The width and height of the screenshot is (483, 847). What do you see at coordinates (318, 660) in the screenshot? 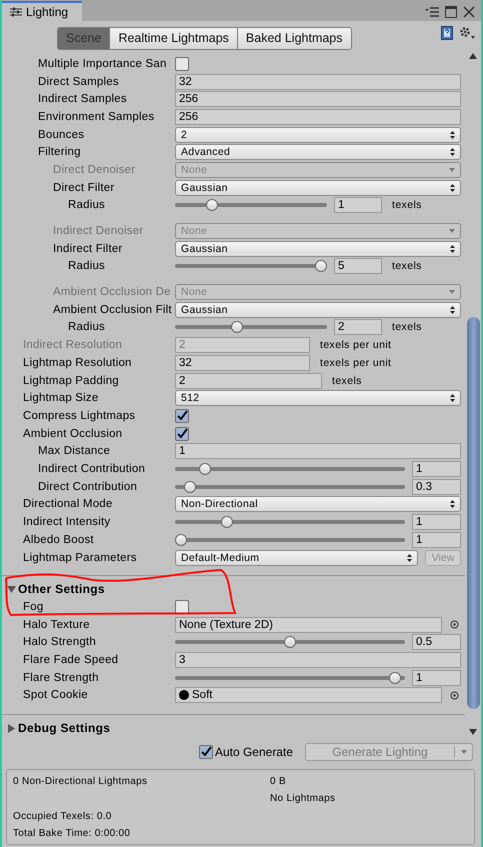
I see `number-field: 3` at bounding box center [318, 660].